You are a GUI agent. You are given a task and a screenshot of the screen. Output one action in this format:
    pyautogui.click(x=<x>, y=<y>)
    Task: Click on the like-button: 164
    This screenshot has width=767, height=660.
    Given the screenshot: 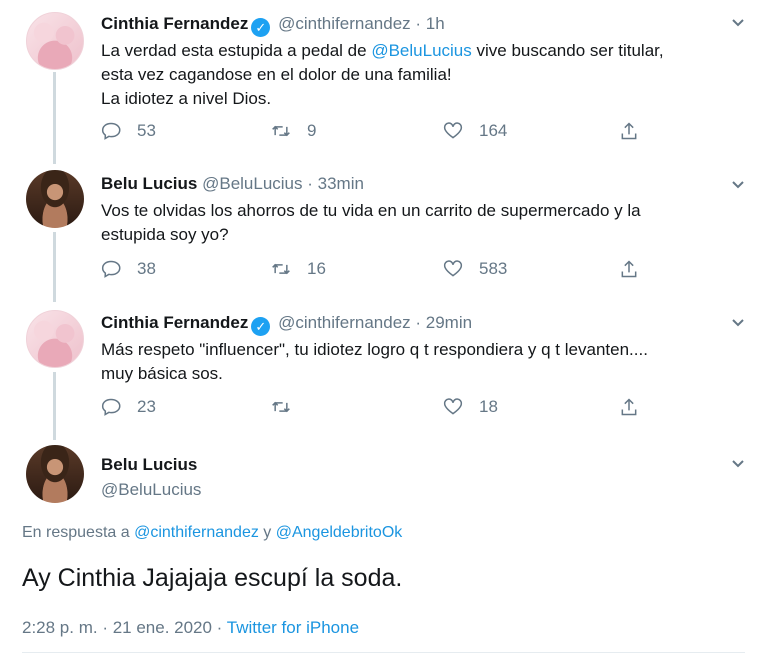 What is the action you would take?
    pyautogui.click(x=475, y=131)
    